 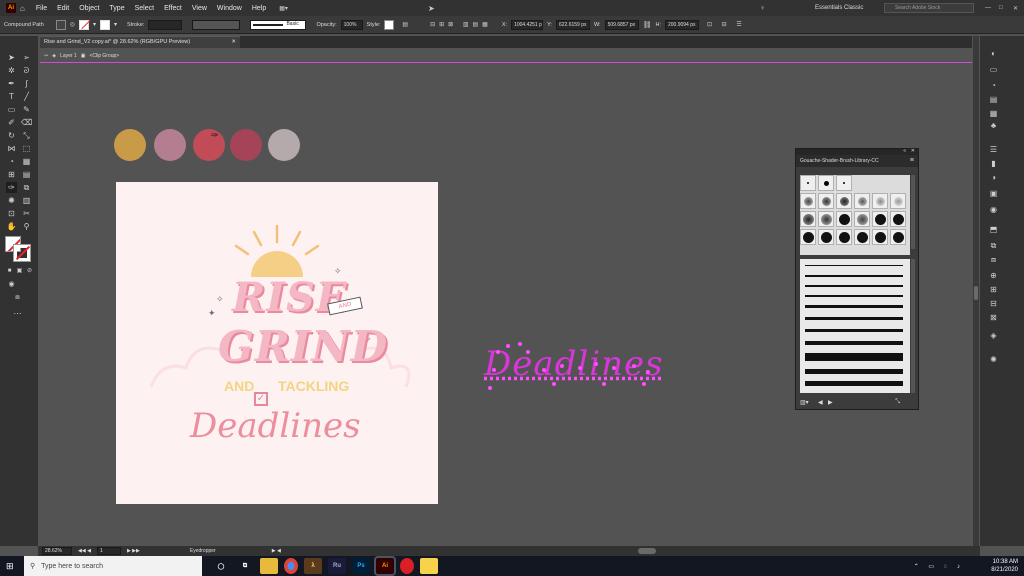 I want to click on breadcrumb-layer: Layer 1, so click(x=68, y=56).